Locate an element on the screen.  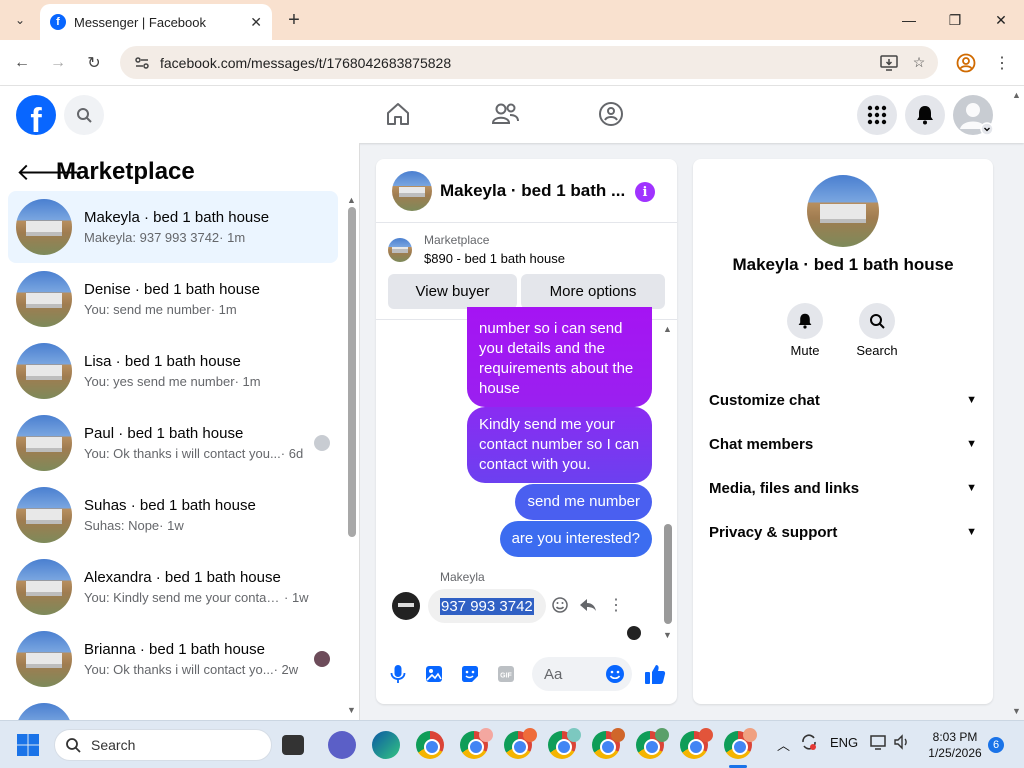
bell-icon is located at coordinates (925, 115).